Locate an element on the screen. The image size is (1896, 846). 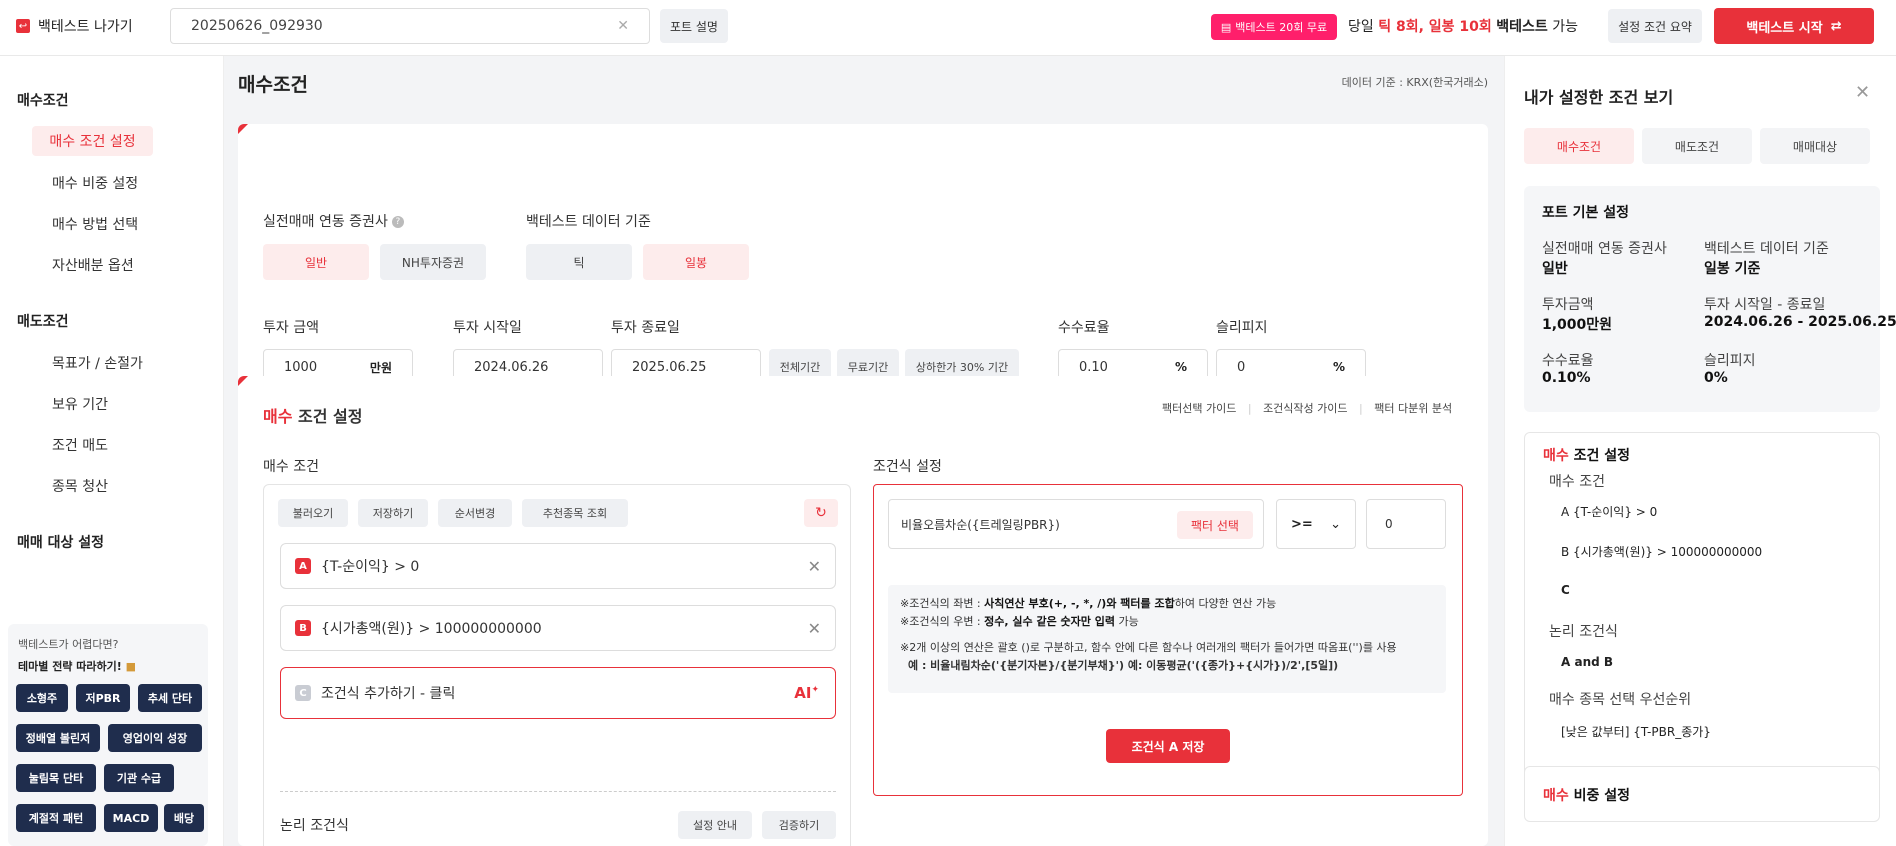
load-button: 불러오기 is located at coordinates (313, 513).